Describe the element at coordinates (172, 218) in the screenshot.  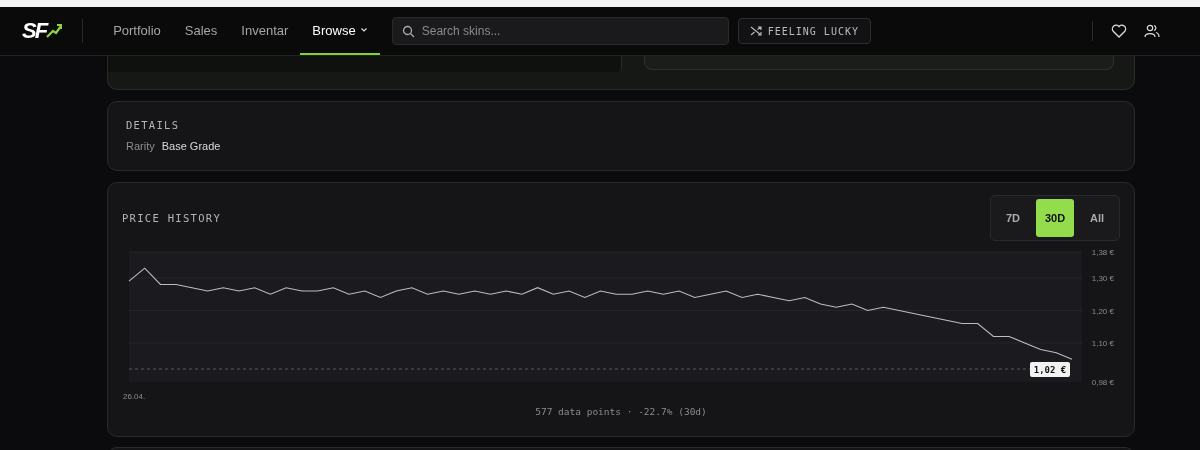
I see `section-title: PRICE HISTORY` at that location.